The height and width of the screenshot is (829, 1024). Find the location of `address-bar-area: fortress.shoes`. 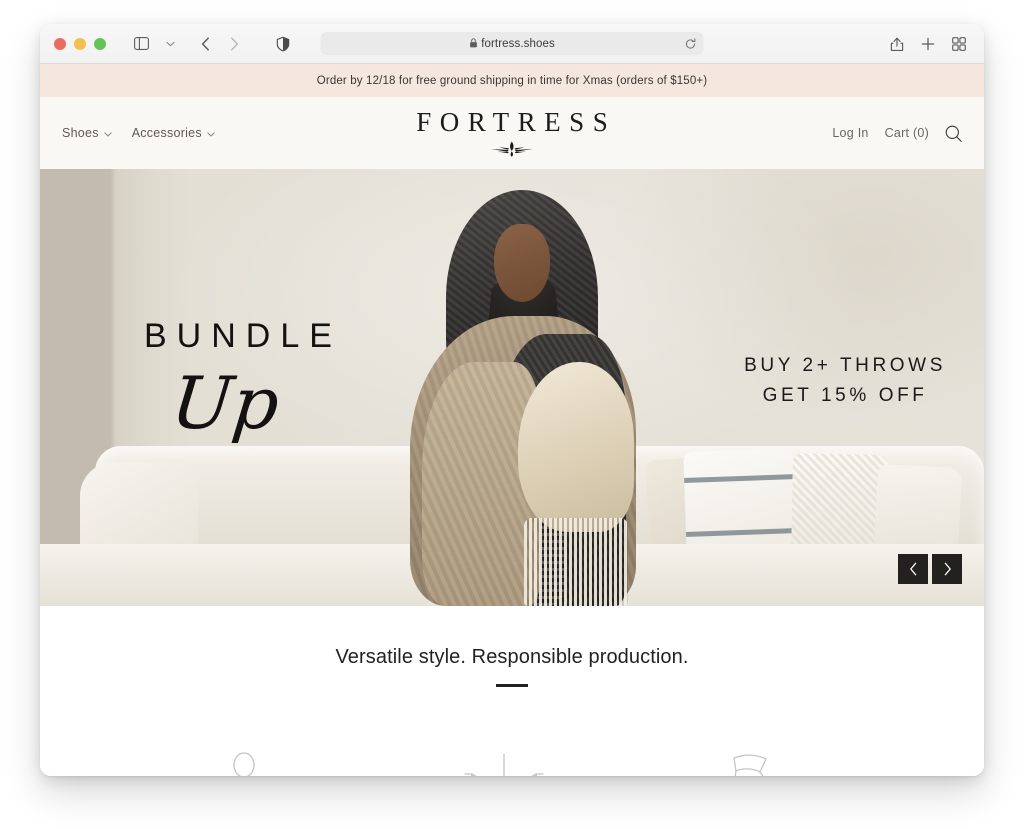

address-bar-area: fortress.shoes is located at coordinates (490, 43).